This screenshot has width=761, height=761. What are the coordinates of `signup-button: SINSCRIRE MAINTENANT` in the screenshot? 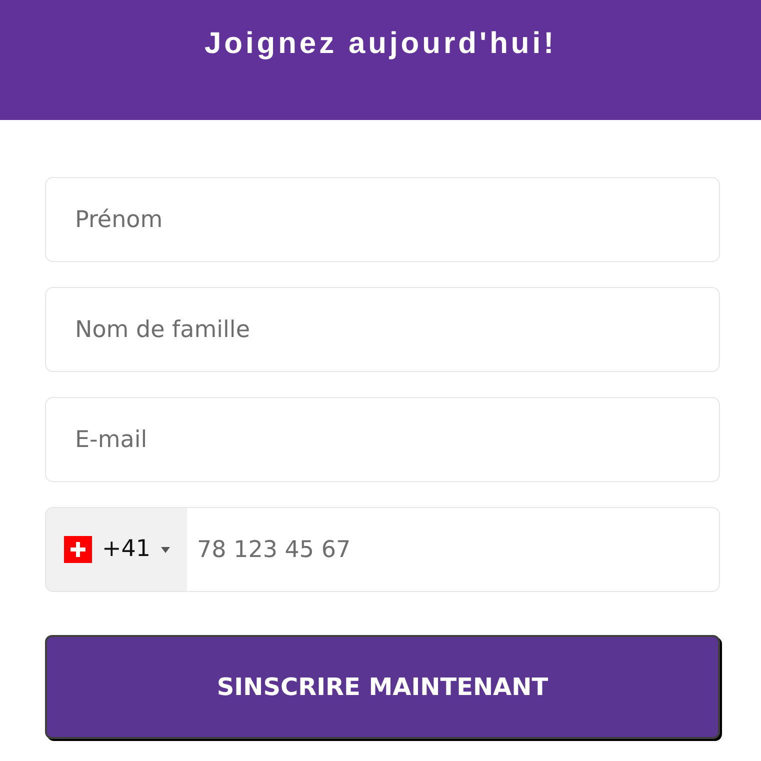 It's located at (382, 687).